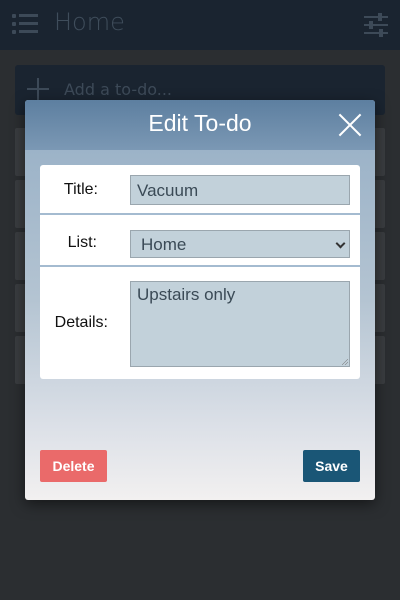 This screenshot has height=600, width=400. Describe the element at coordinates (82, 242) in the screenshot. I see `list-label: List:` at that location.